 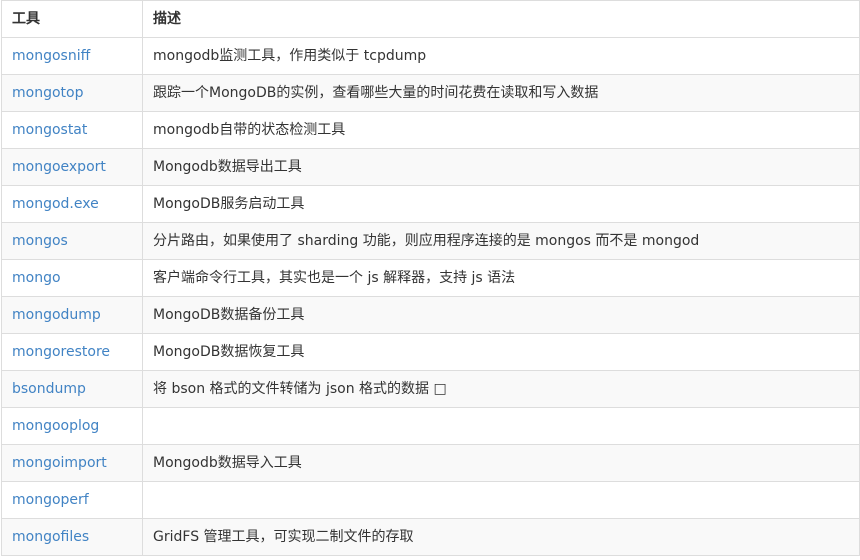 What do you see at coordinates (36, 278) in the screenshot?
I see `tool-link: mongo` at bounding box center [36, 278].